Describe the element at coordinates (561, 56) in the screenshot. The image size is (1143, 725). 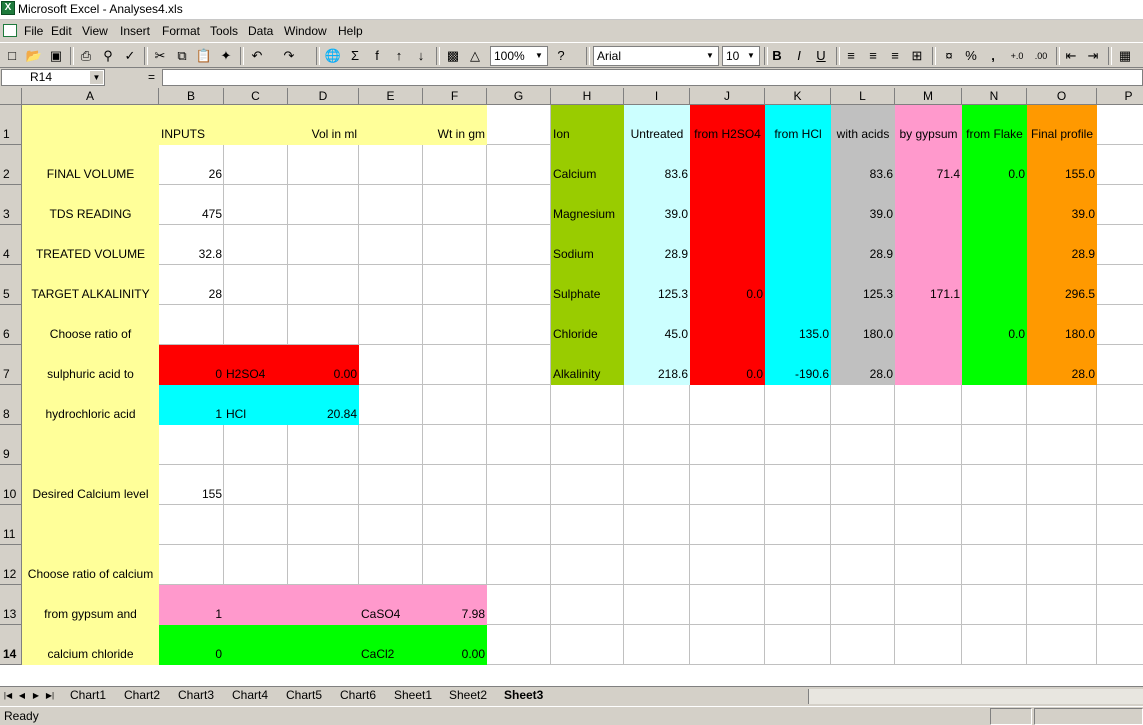
I see `help-icon: ?` at that location.